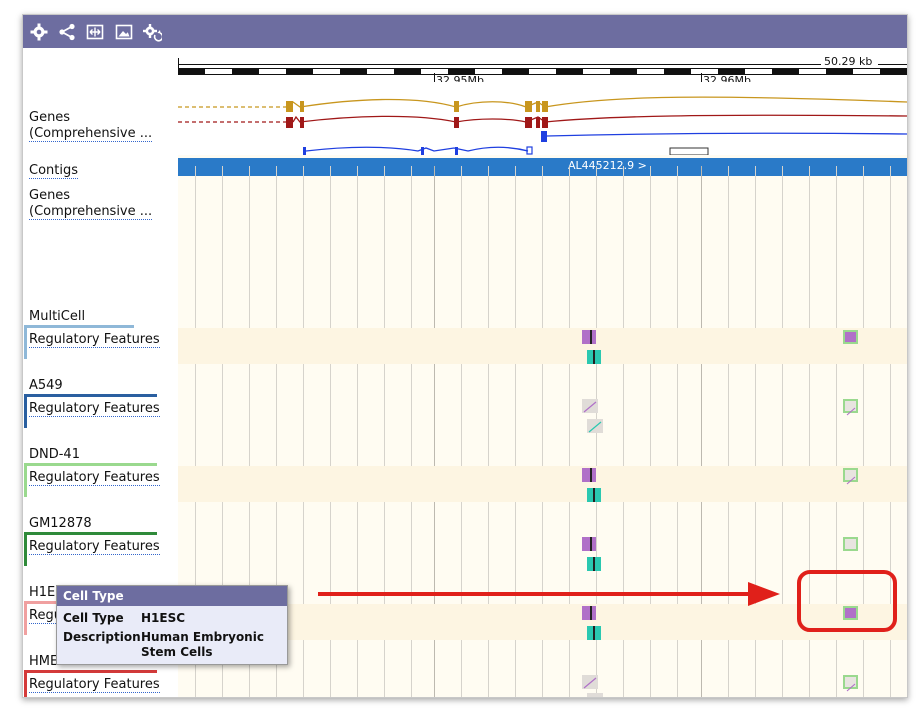 Image resolution: width=917 pixels, height=709 pixels. I want to click on annotation-arrowhead, so click(764, 594).